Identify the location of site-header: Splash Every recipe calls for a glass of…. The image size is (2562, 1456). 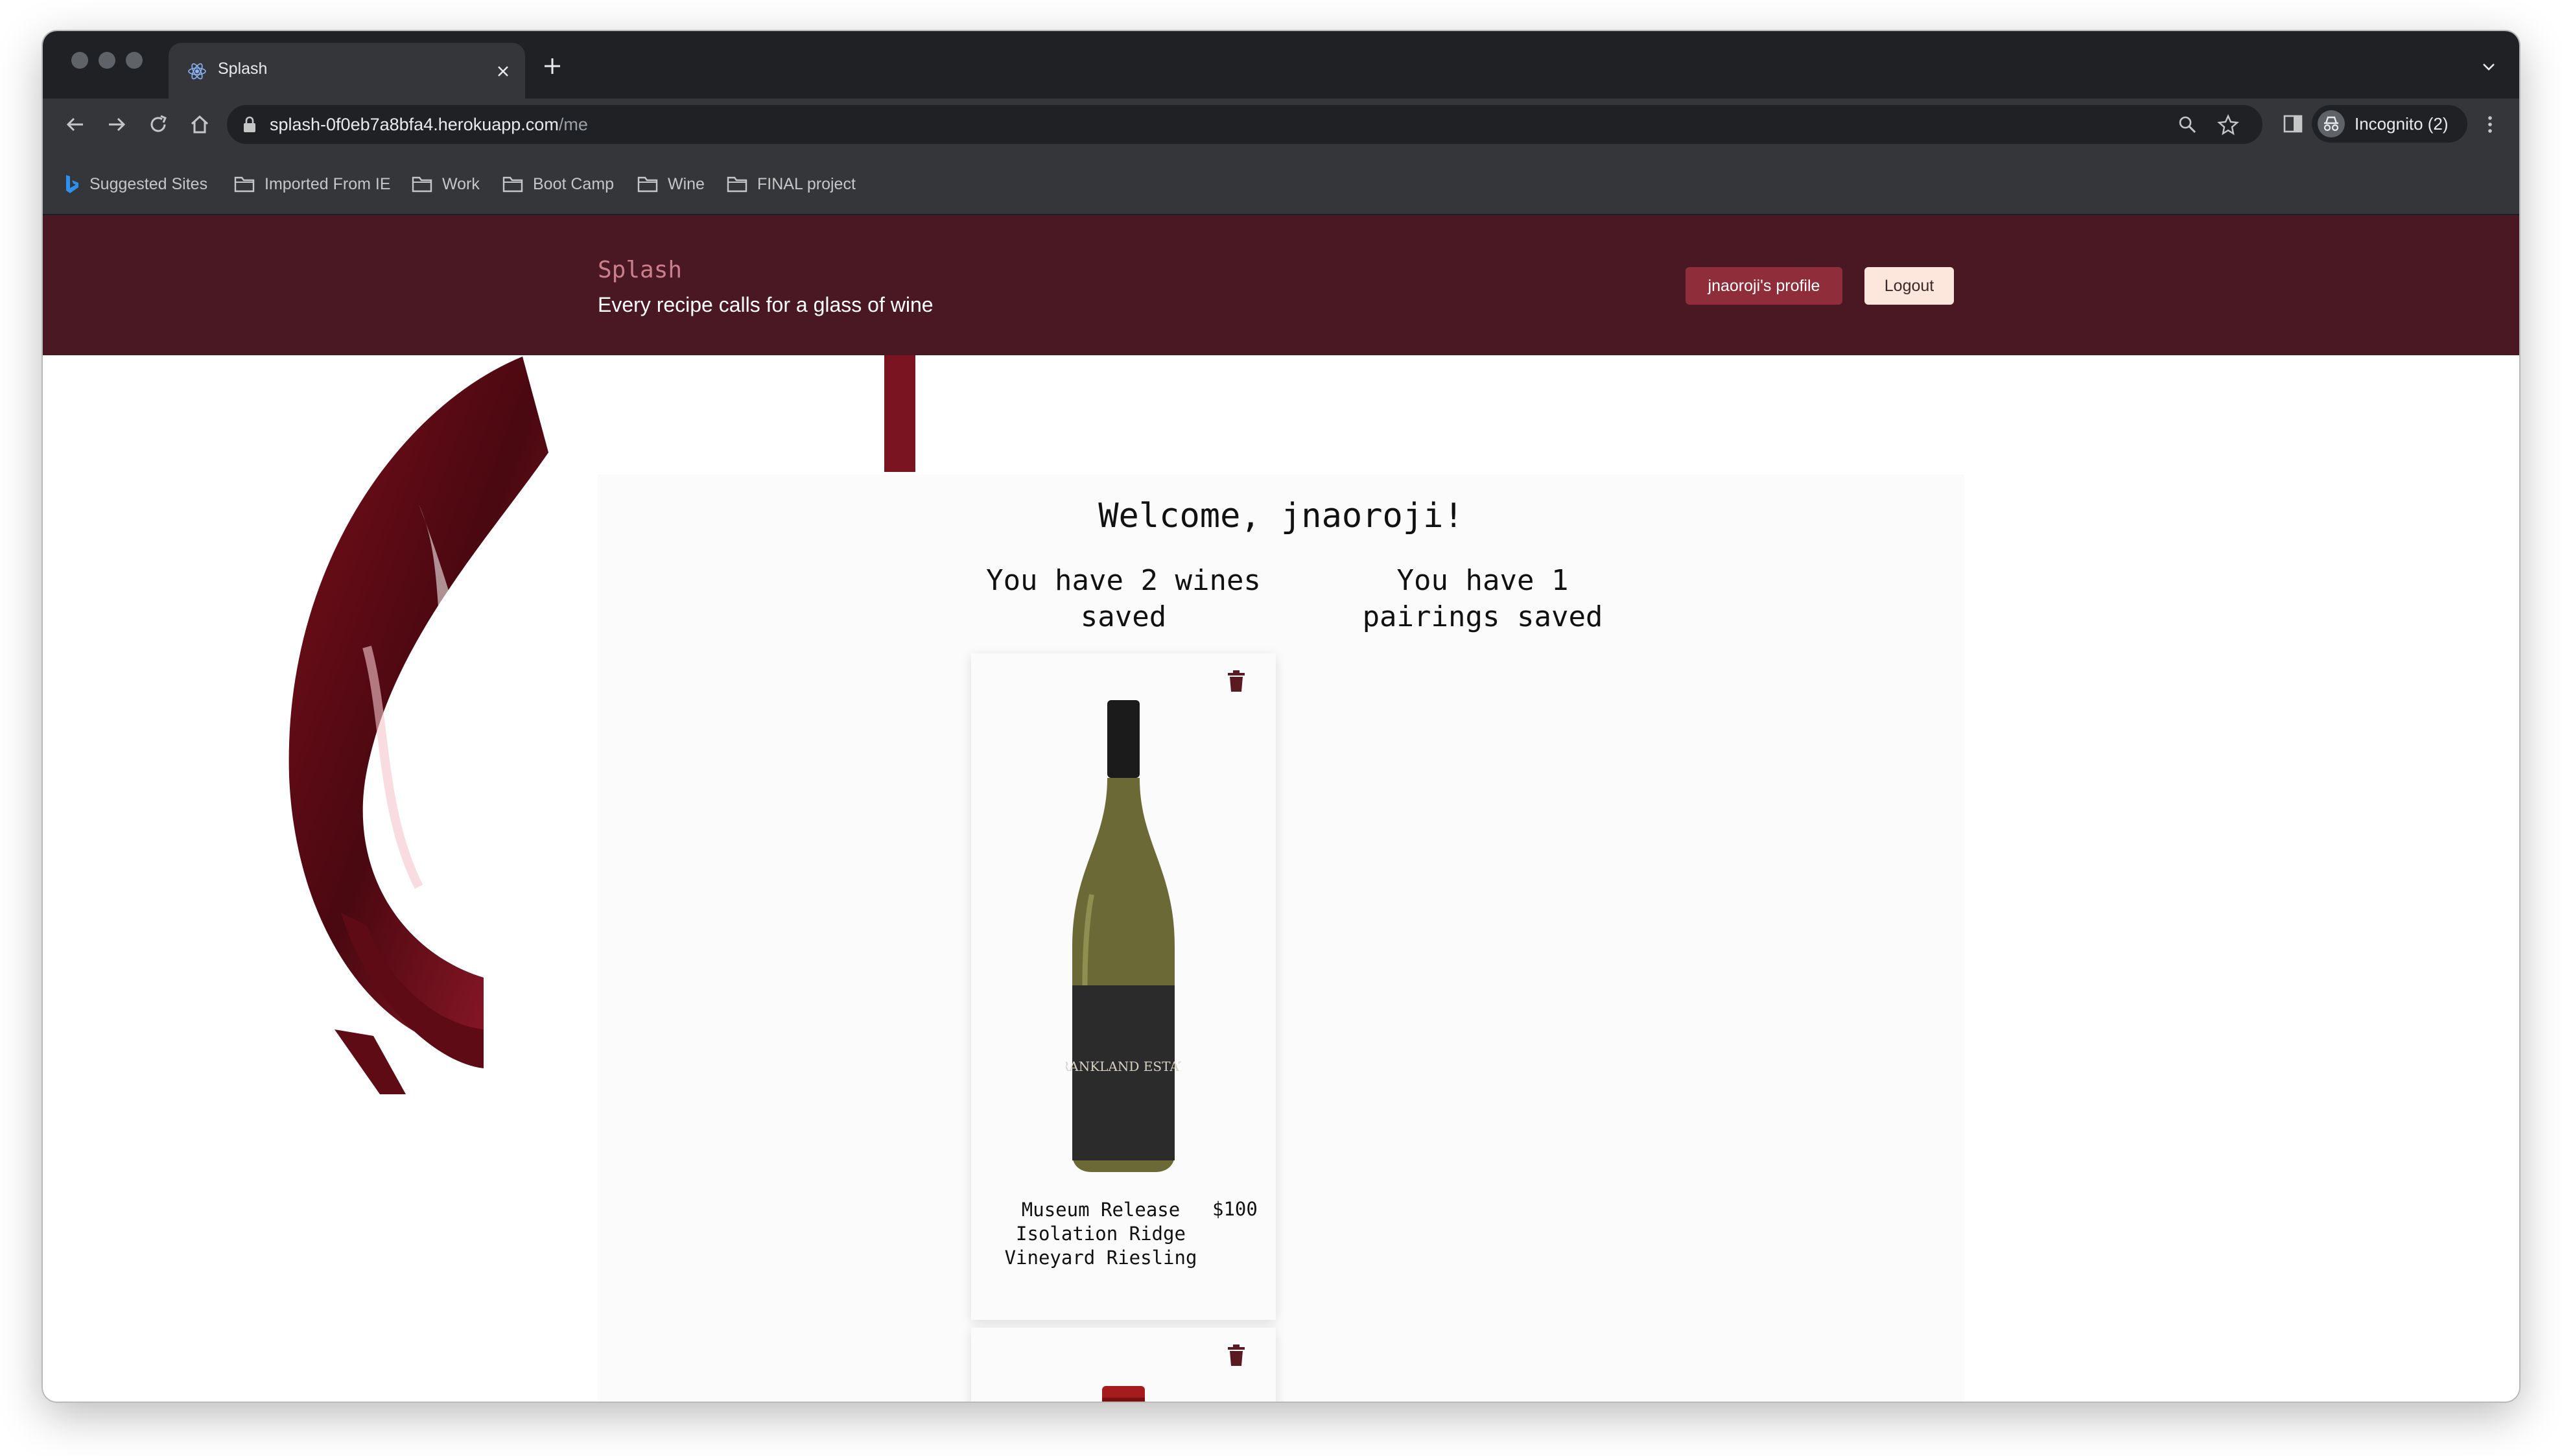
(1281, 285).